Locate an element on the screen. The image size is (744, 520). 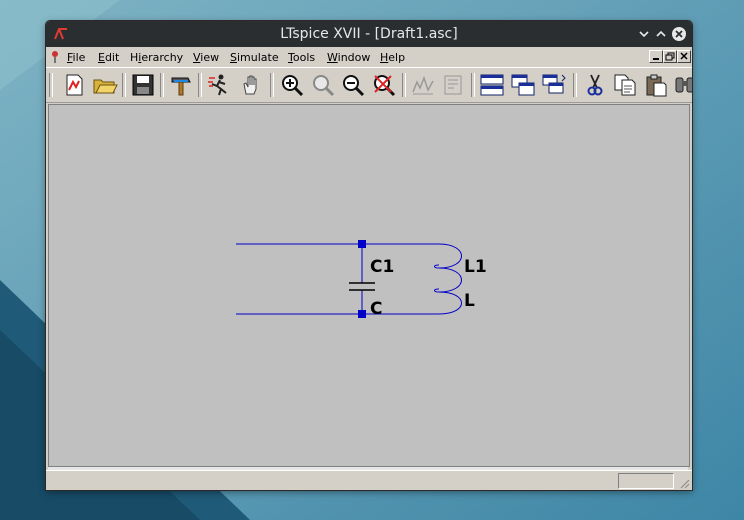
menu-tools-label: ools is located at coordinates (304, 57).